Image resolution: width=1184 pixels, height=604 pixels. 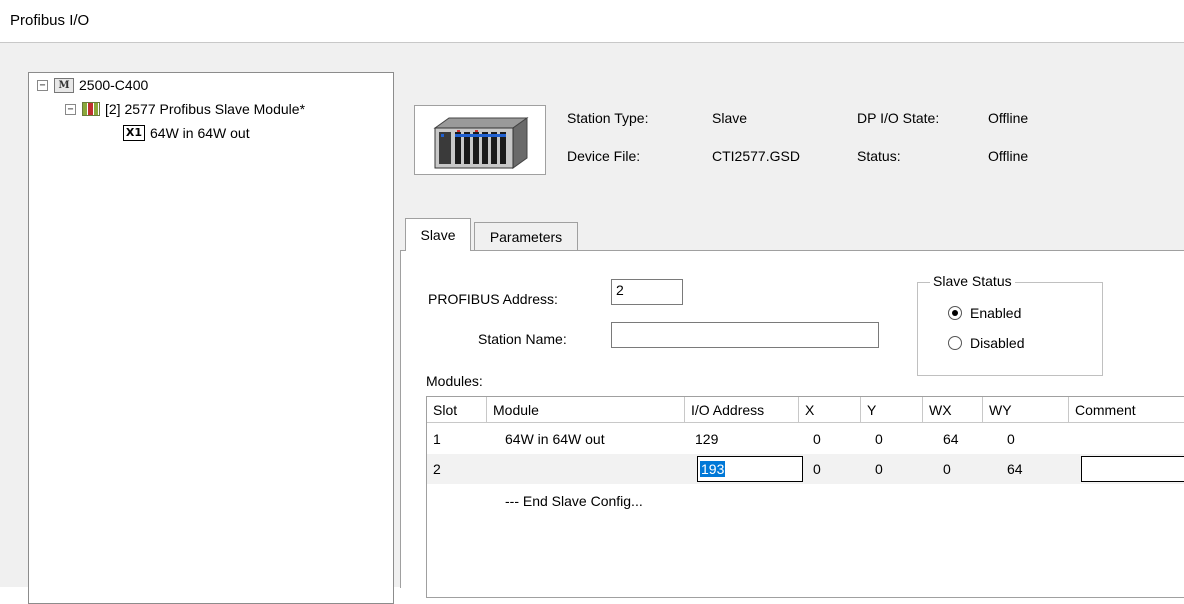 I want to click on rack-device-icon, so click(x=481, y=143).